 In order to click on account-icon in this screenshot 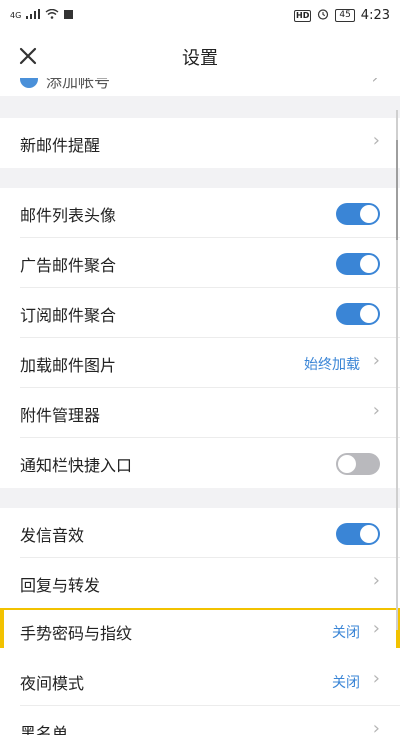, I will do `click(29, 83)`.